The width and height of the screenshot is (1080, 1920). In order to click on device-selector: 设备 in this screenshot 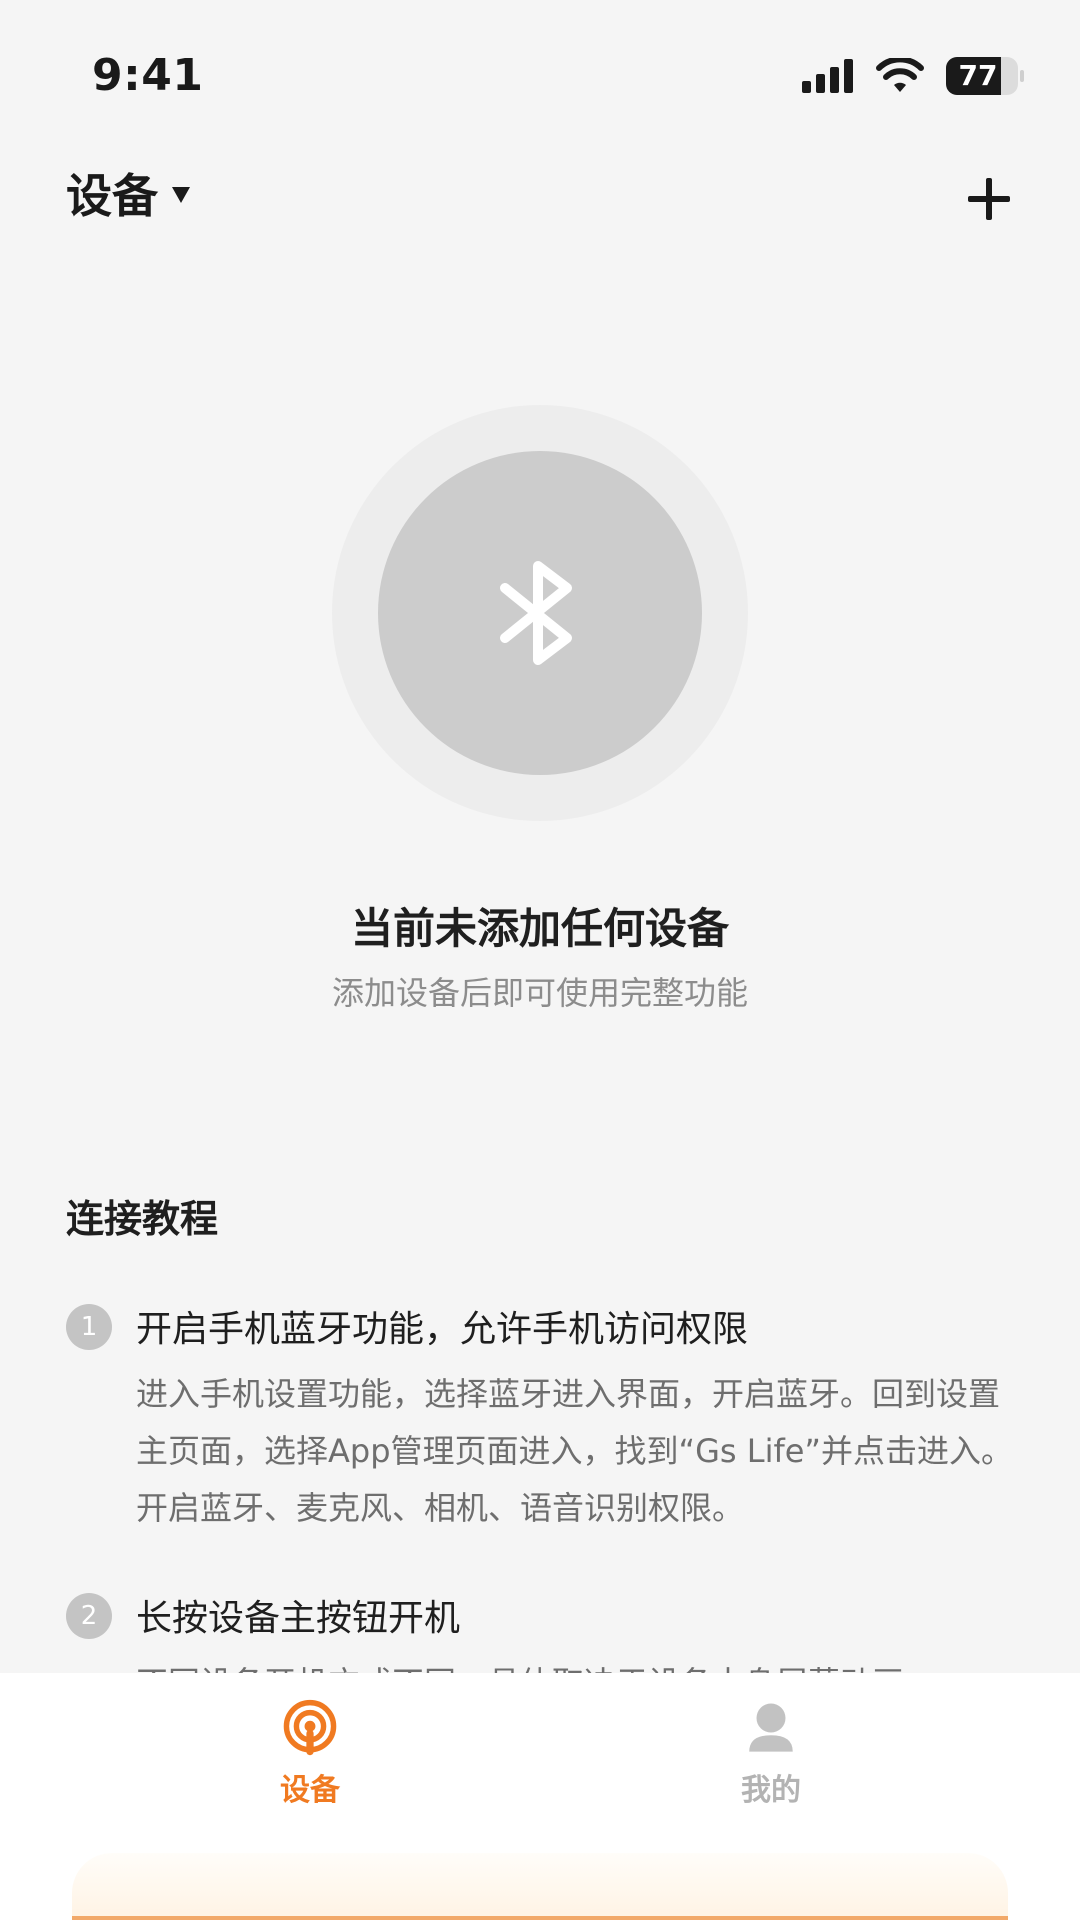, I will do `click(128, 193)`.